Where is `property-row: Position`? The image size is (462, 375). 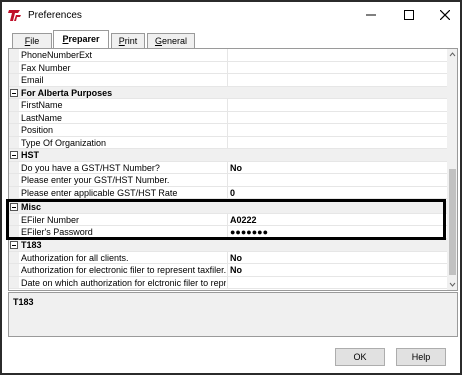
property-row: Position is located at coordinates (228, 130).